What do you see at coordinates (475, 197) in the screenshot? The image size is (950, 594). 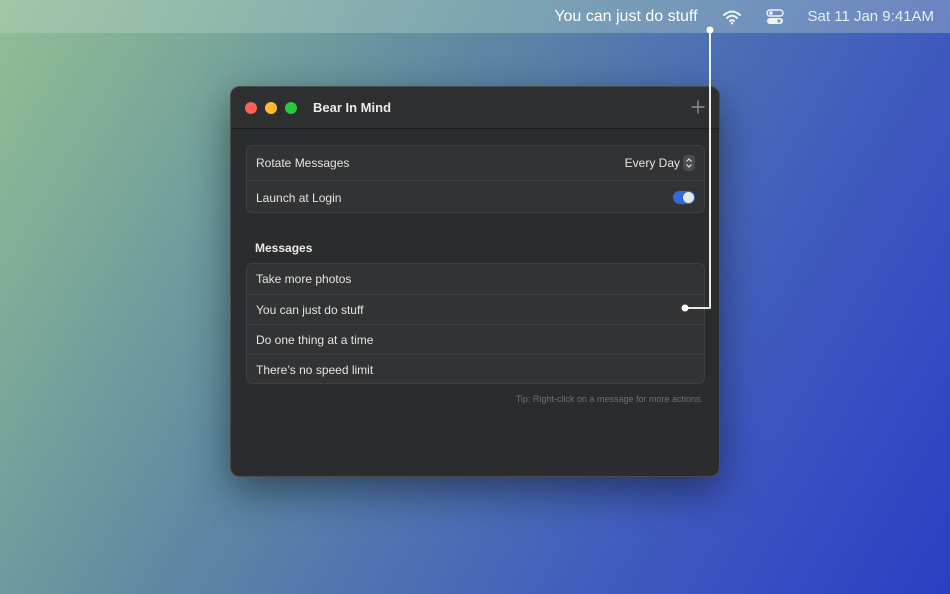 I see `launch-at-login-row: Launch at Login` at bounding box center [475, 197].